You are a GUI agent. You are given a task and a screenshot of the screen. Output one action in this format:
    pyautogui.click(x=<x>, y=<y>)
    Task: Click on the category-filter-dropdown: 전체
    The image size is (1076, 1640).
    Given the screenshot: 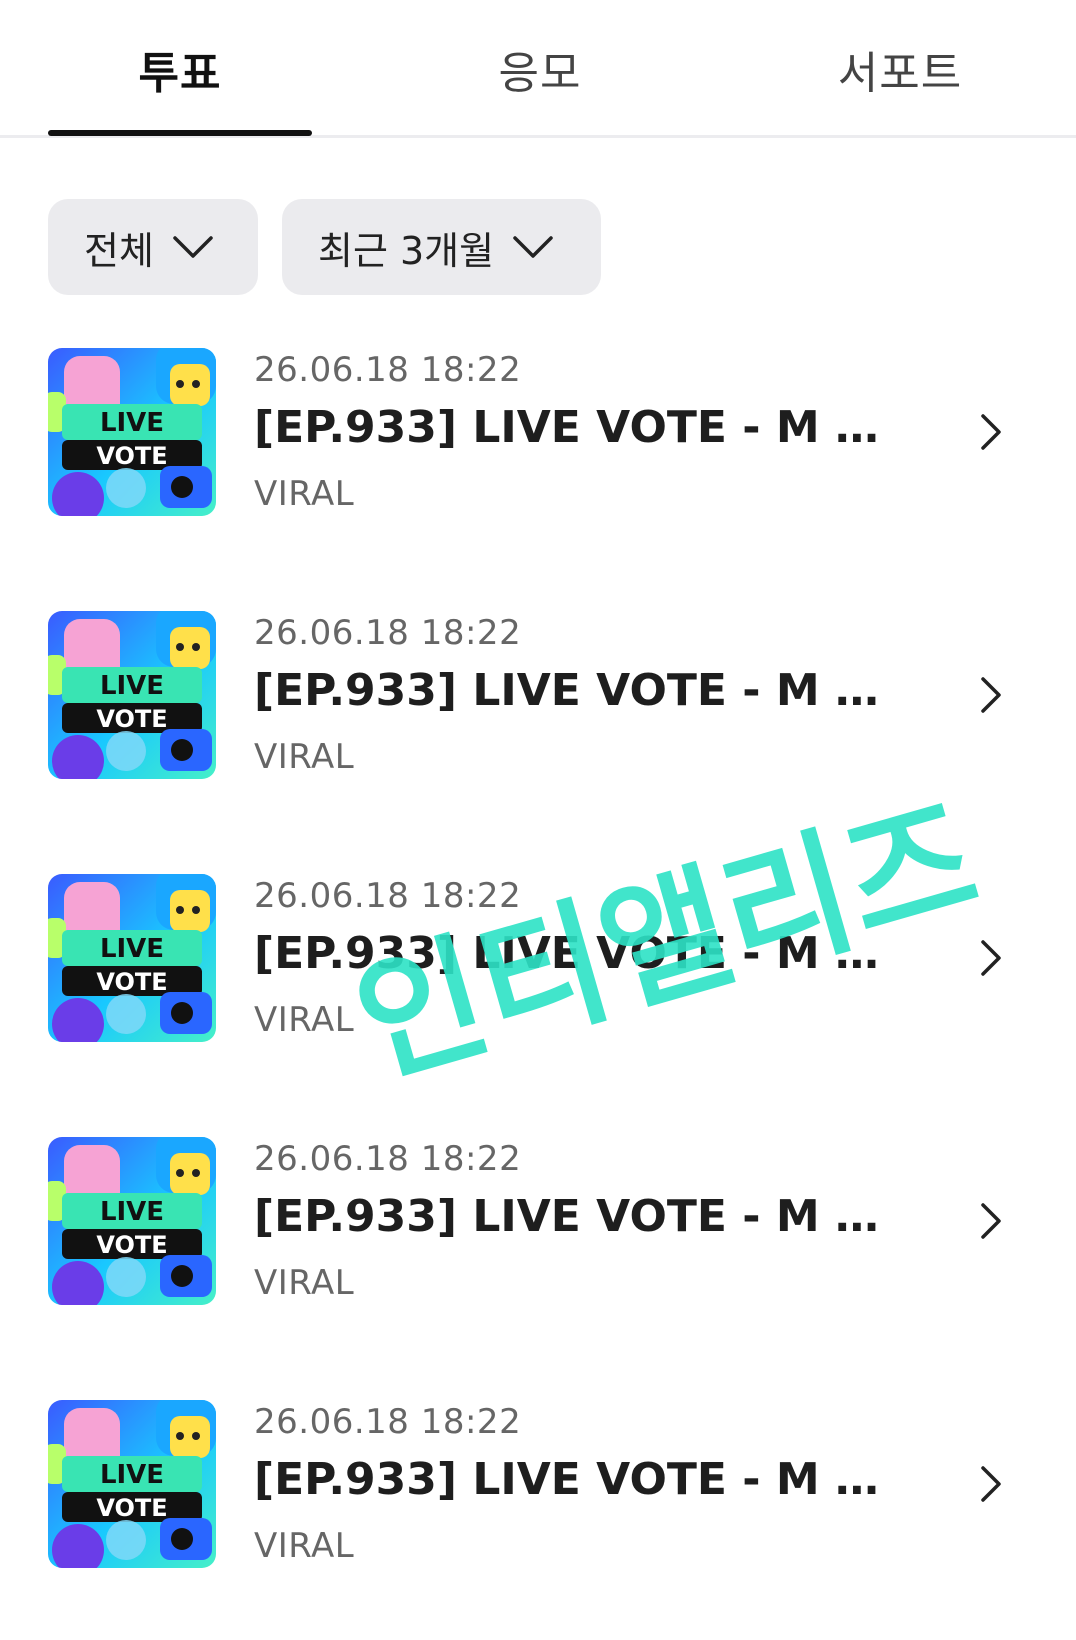 What is the action you would take?
    pyautogui.click(x=153, y=247)
    